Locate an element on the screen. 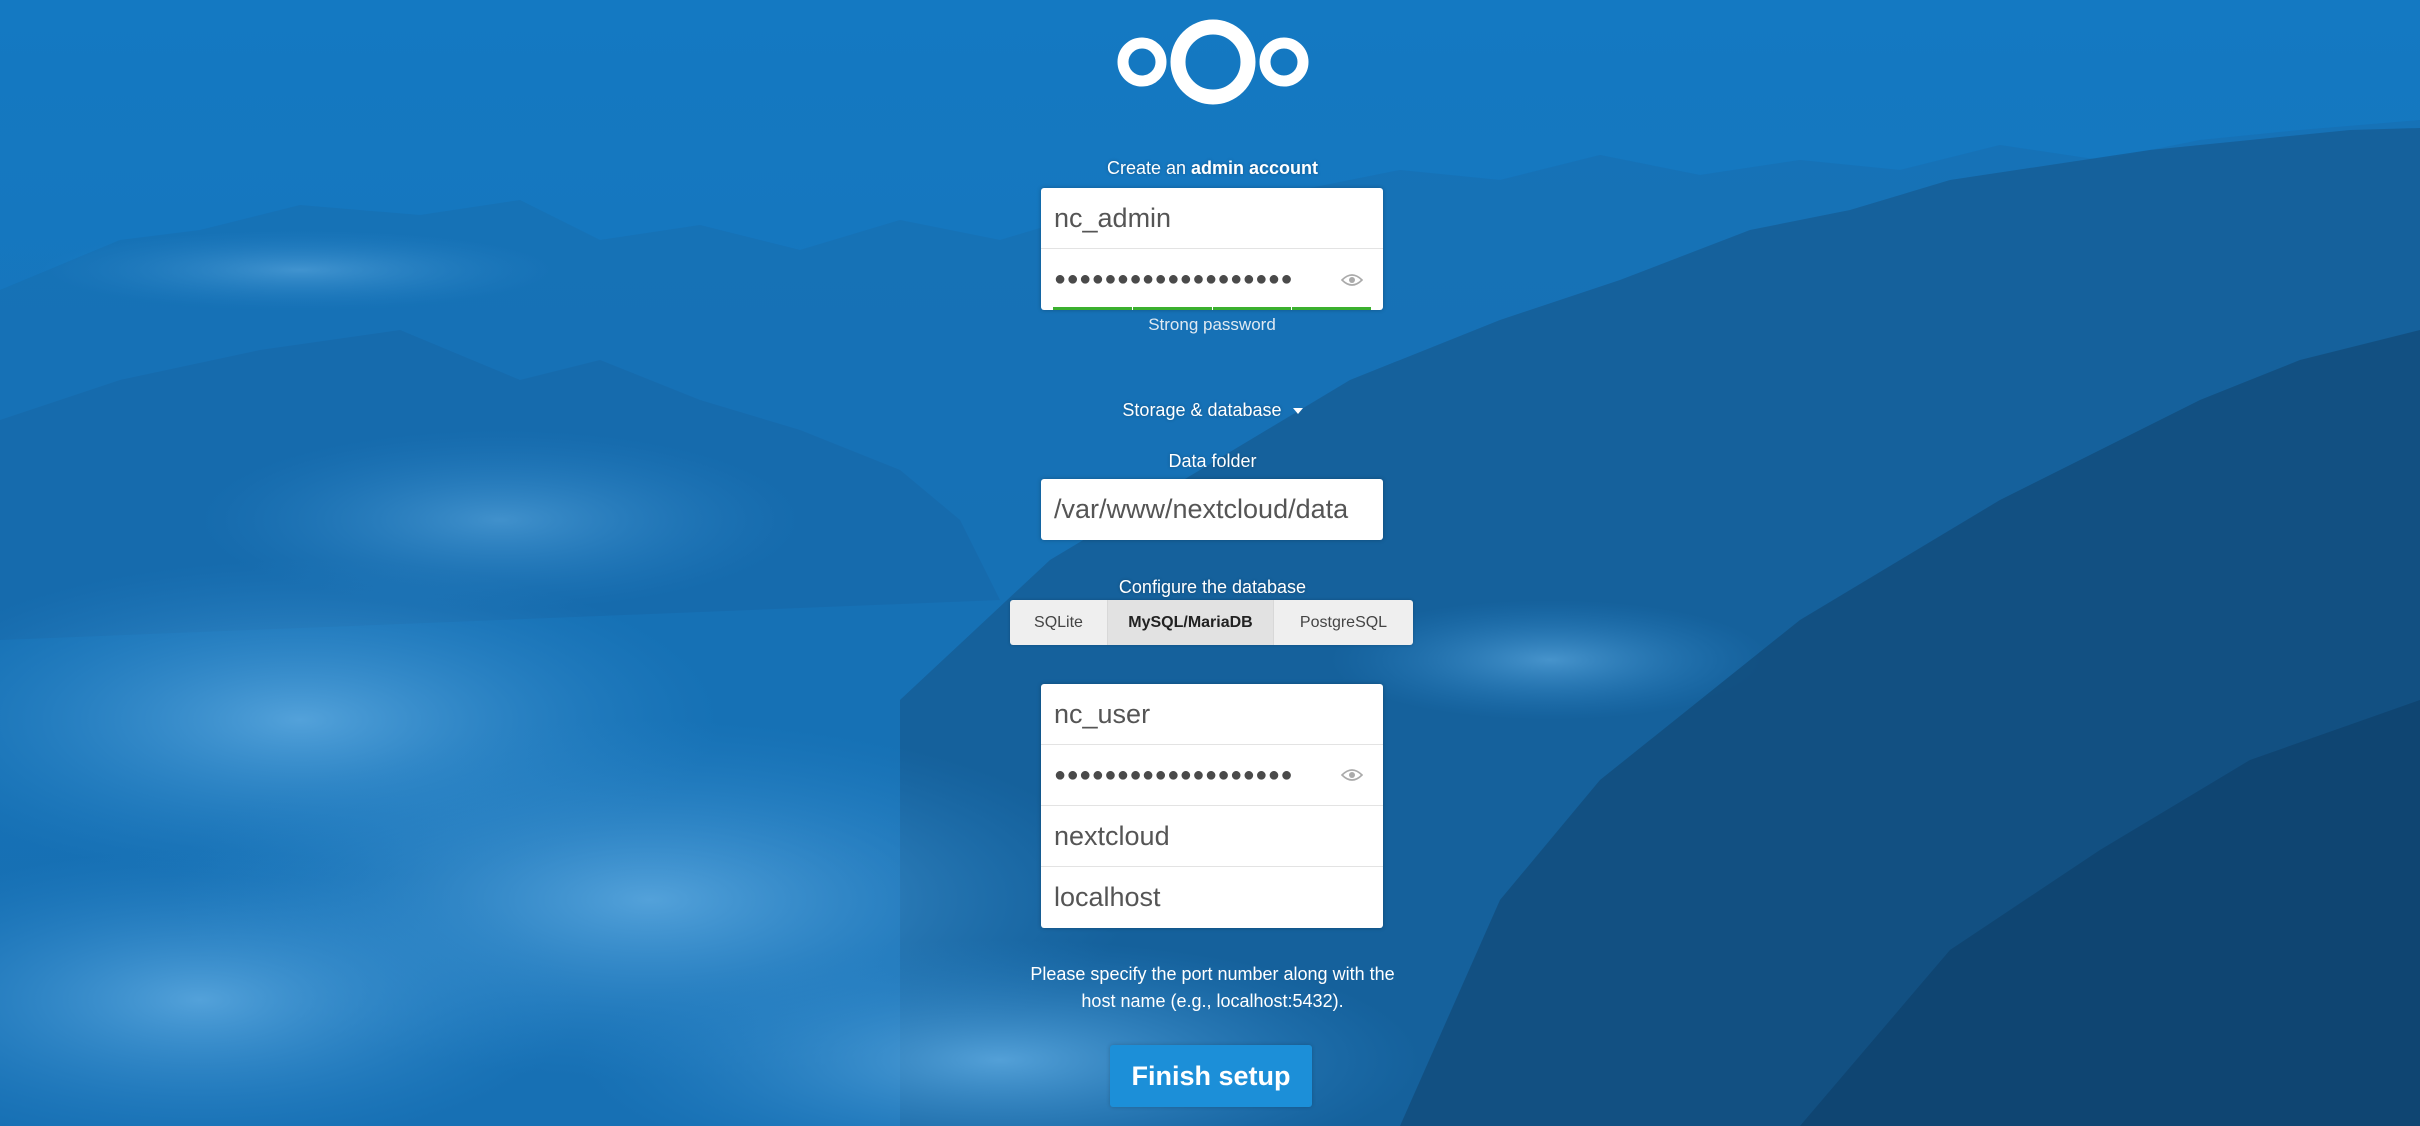 The width and height of the screenshot is (2420, 1126). data-folder-field: /var/www/nextcloud/data is located at coordinates (1212, 509).